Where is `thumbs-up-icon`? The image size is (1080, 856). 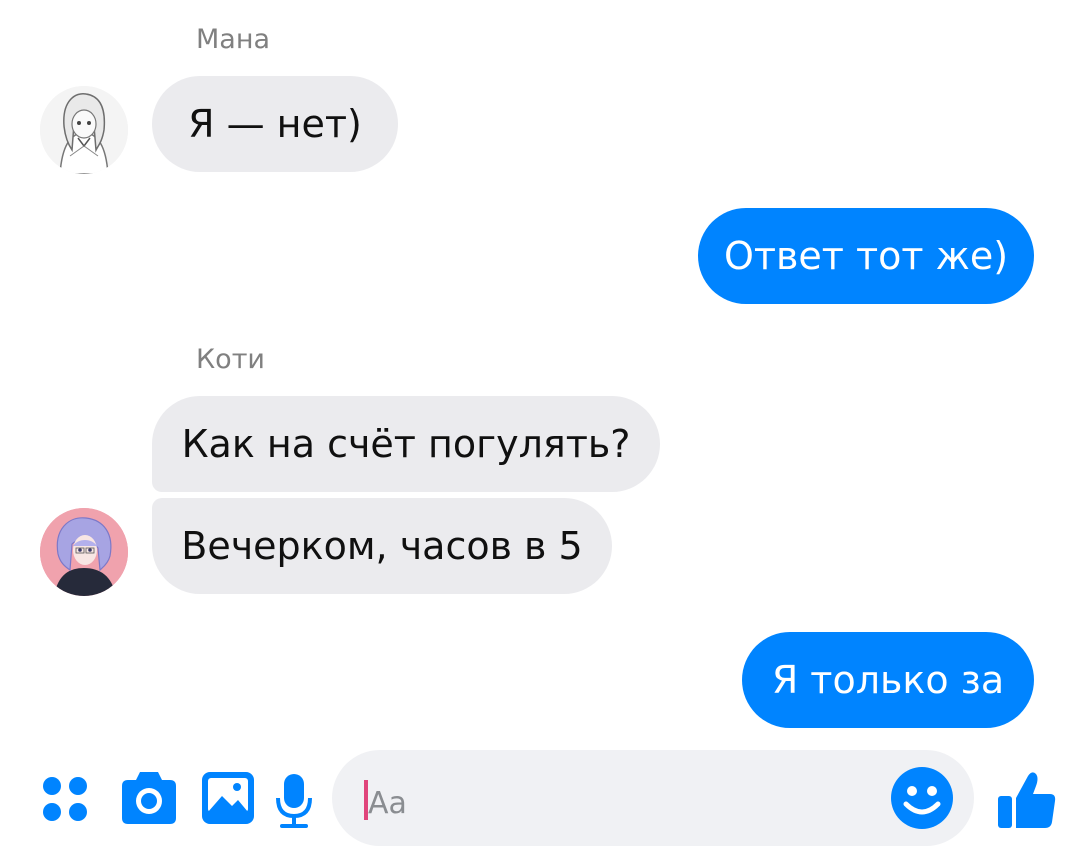
thumbs-up-icon is located at coordinates (1026, 802).